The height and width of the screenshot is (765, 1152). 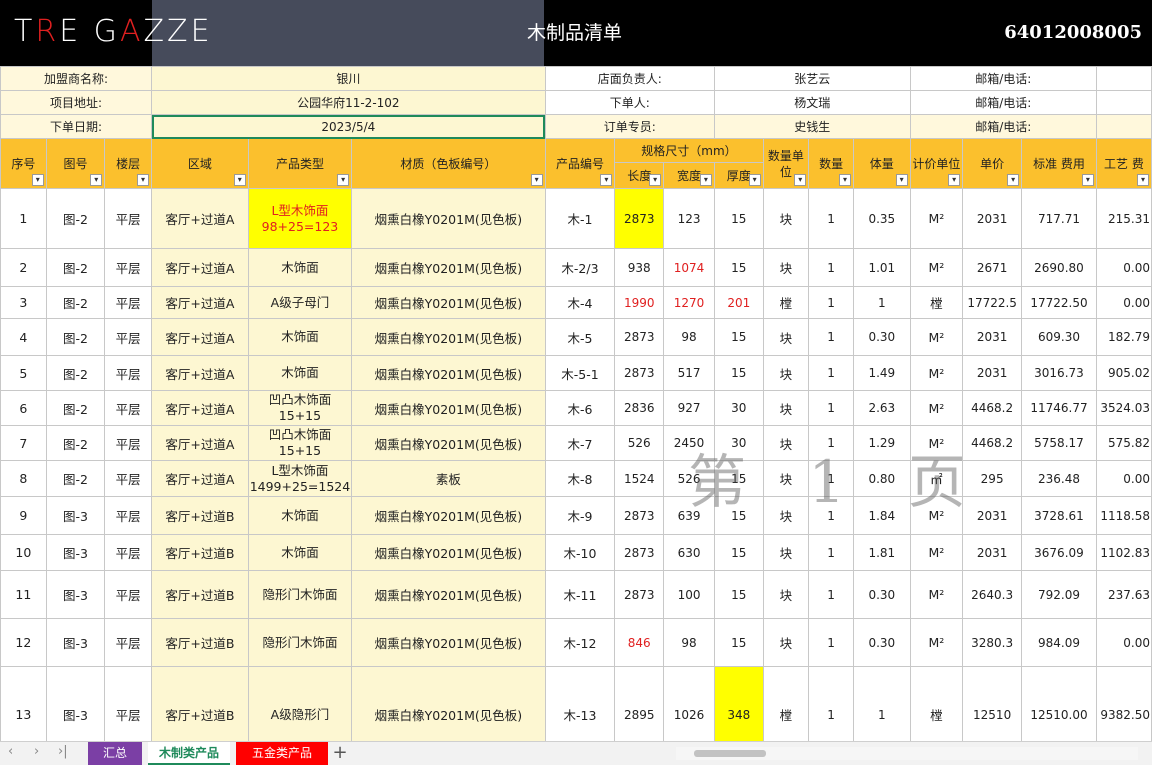 What do you see at coordinates (23, 302) in the screenshot?
I see `cell-seq: 3` at bounding box center [23, 302].